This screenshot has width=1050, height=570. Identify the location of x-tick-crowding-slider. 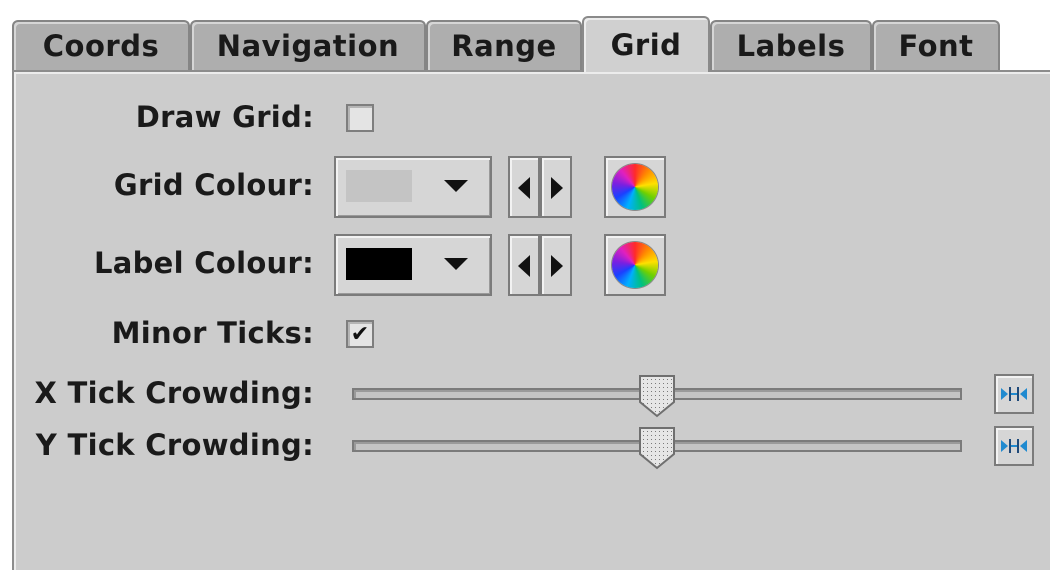
(657, 396).